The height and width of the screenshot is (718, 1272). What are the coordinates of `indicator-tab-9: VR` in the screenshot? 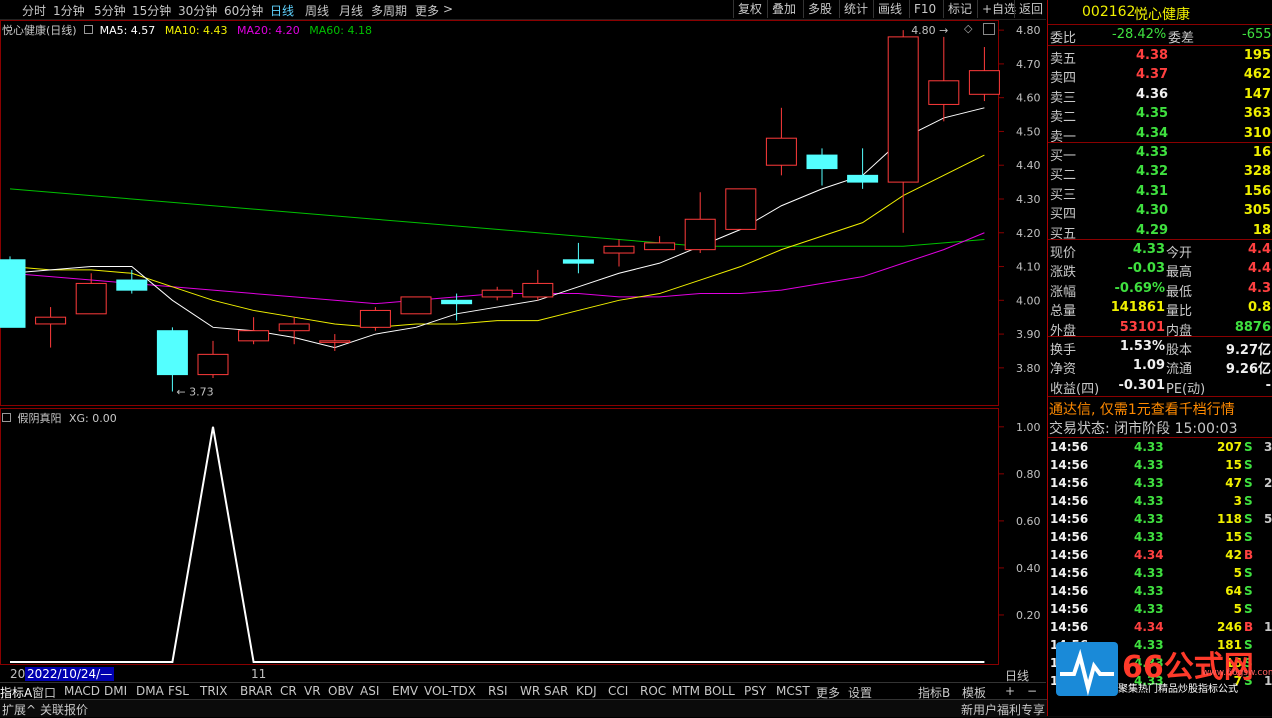 It's located at (312, 691).